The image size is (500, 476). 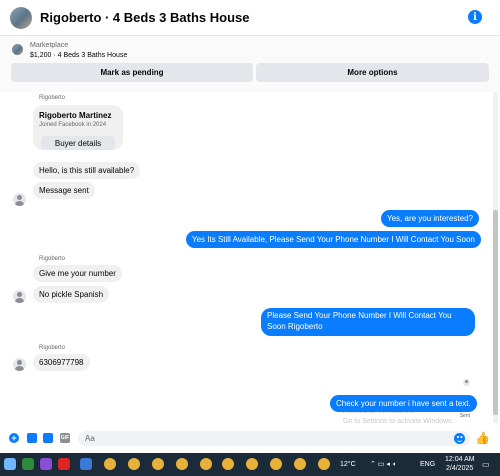 What do you see at coordinates (132, 72) in the screenshot?
I see `mark-as-pending-button: Mark as pending` at bounding box center [132, 72].